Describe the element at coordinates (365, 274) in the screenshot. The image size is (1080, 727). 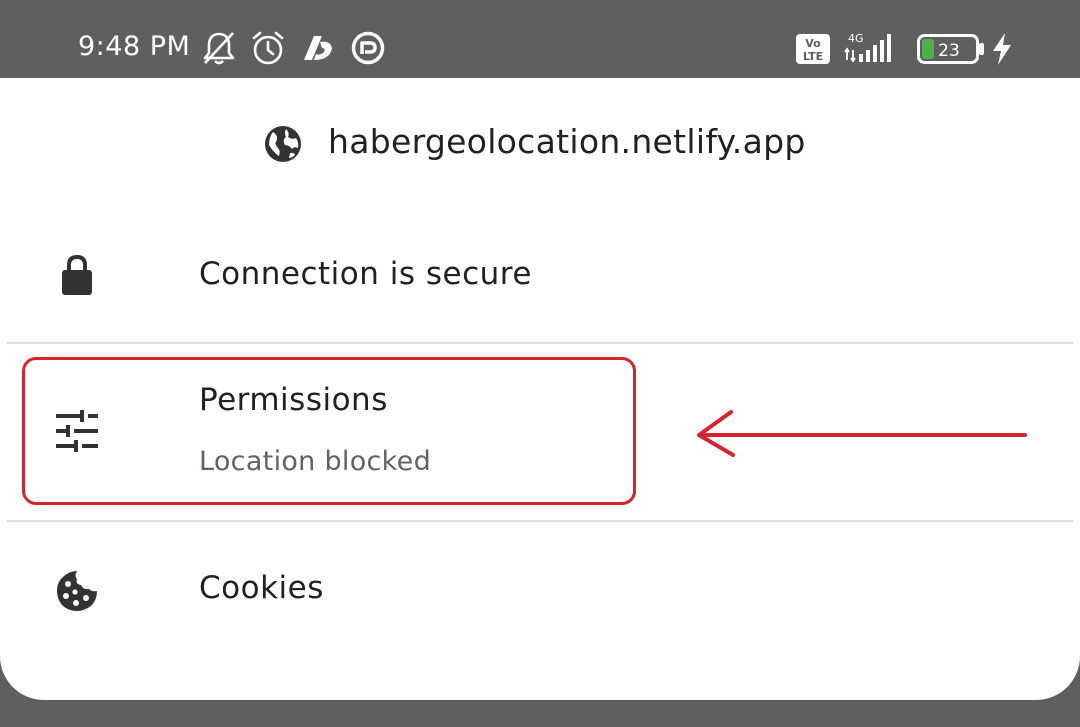
I see `connection-label: Connection is secure` at that location.